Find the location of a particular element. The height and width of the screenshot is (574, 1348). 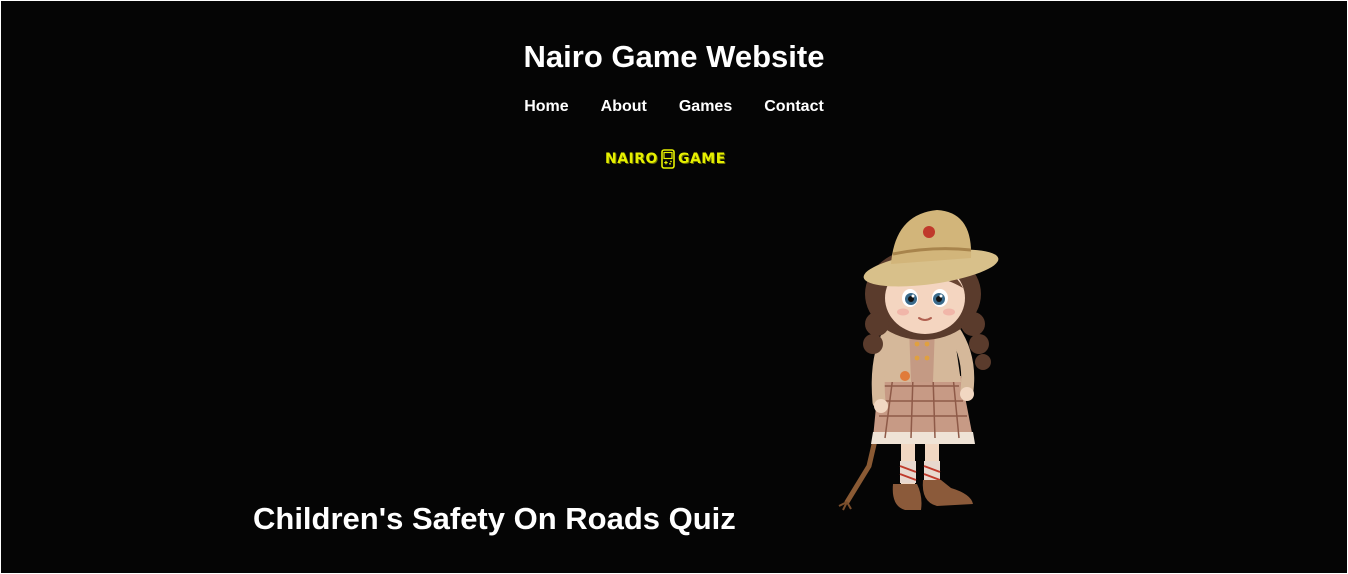

handheld-console-icon is located at coordinates (668, 159).